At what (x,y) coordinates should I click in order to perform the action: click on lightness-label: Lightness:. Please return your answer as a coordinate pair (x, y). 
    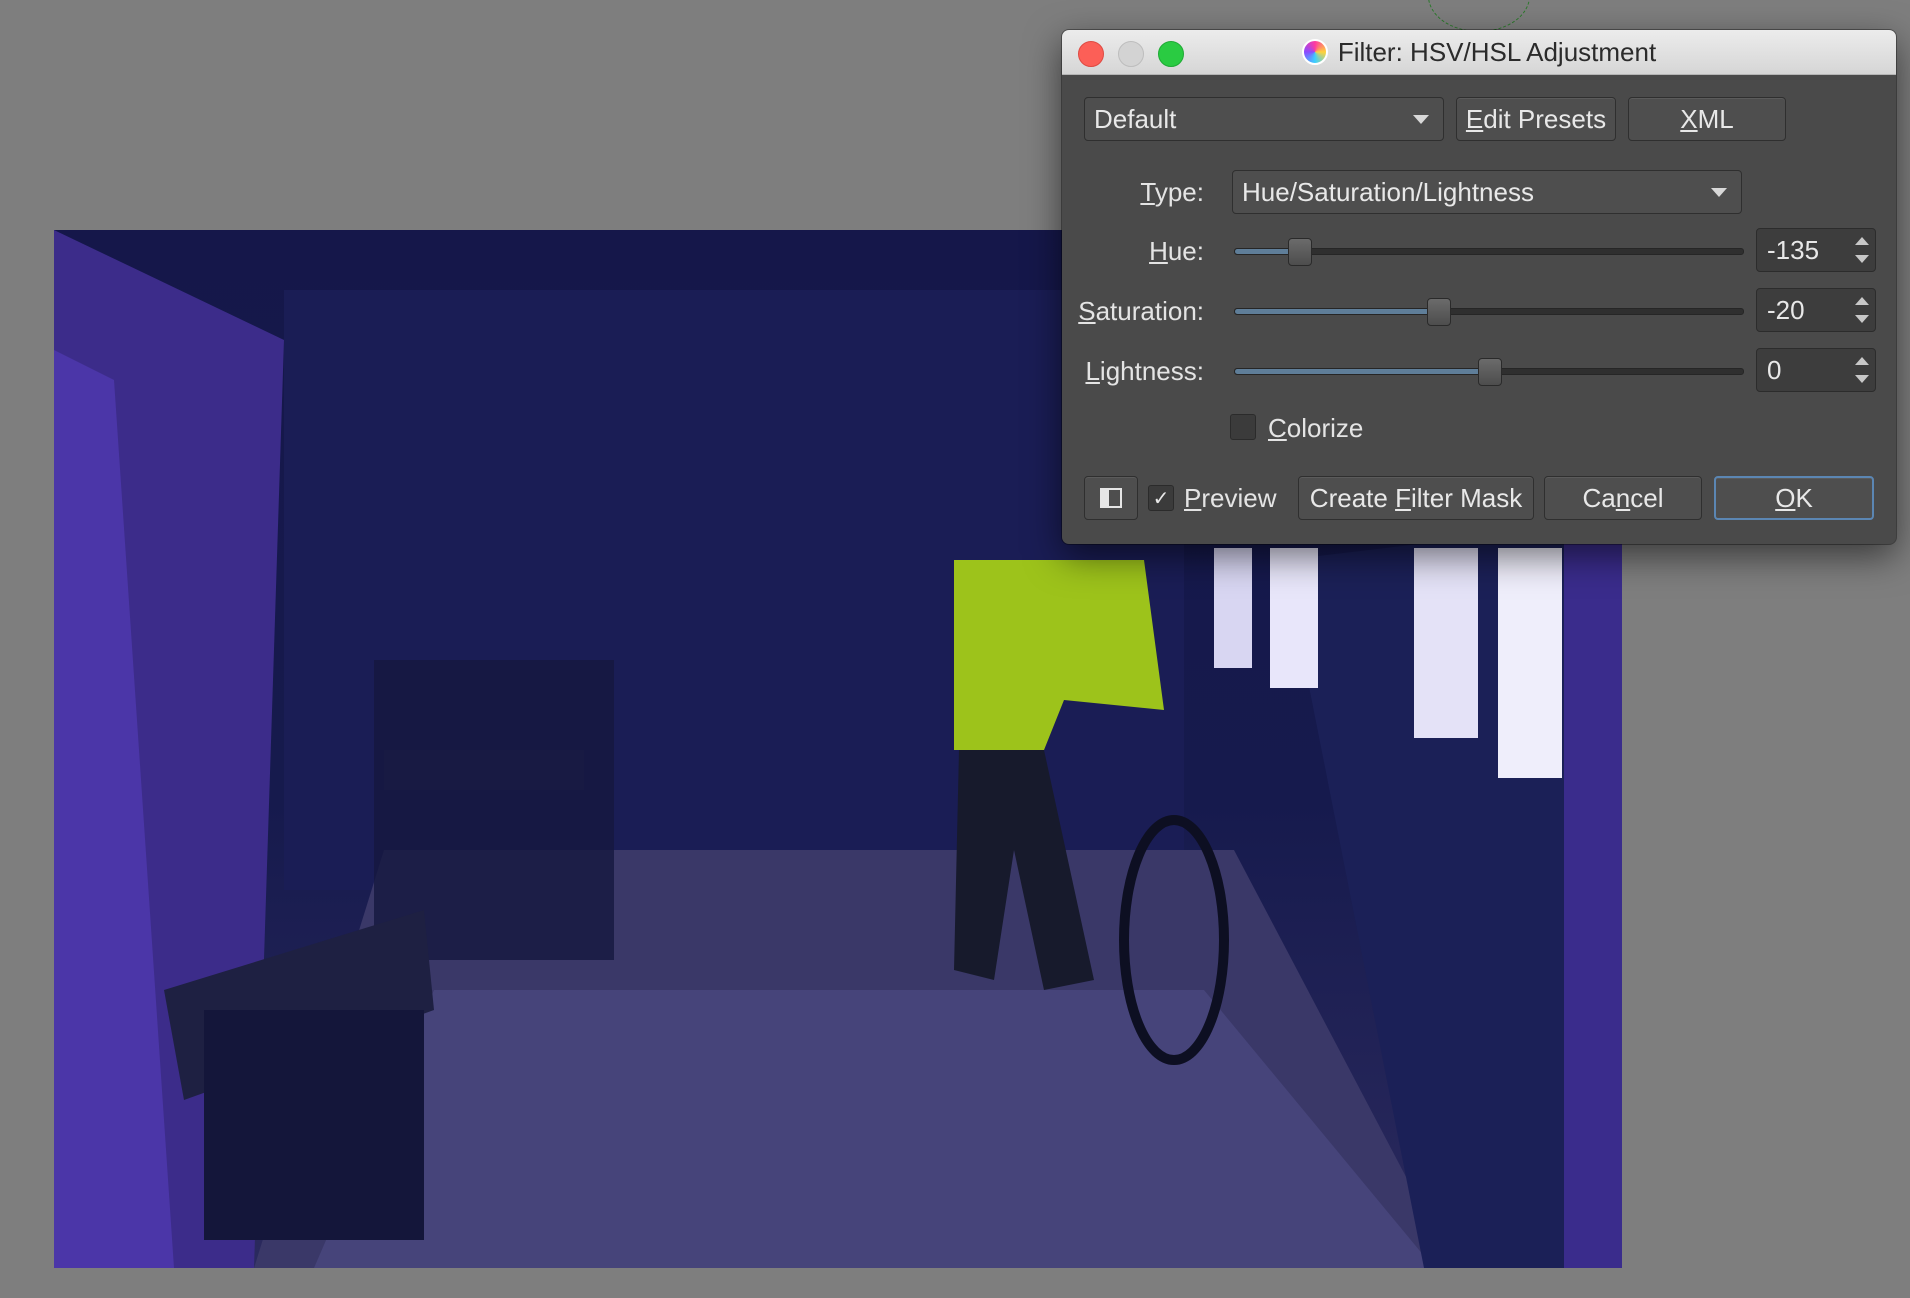
    Looking at the image, I should click on (1144, 371).